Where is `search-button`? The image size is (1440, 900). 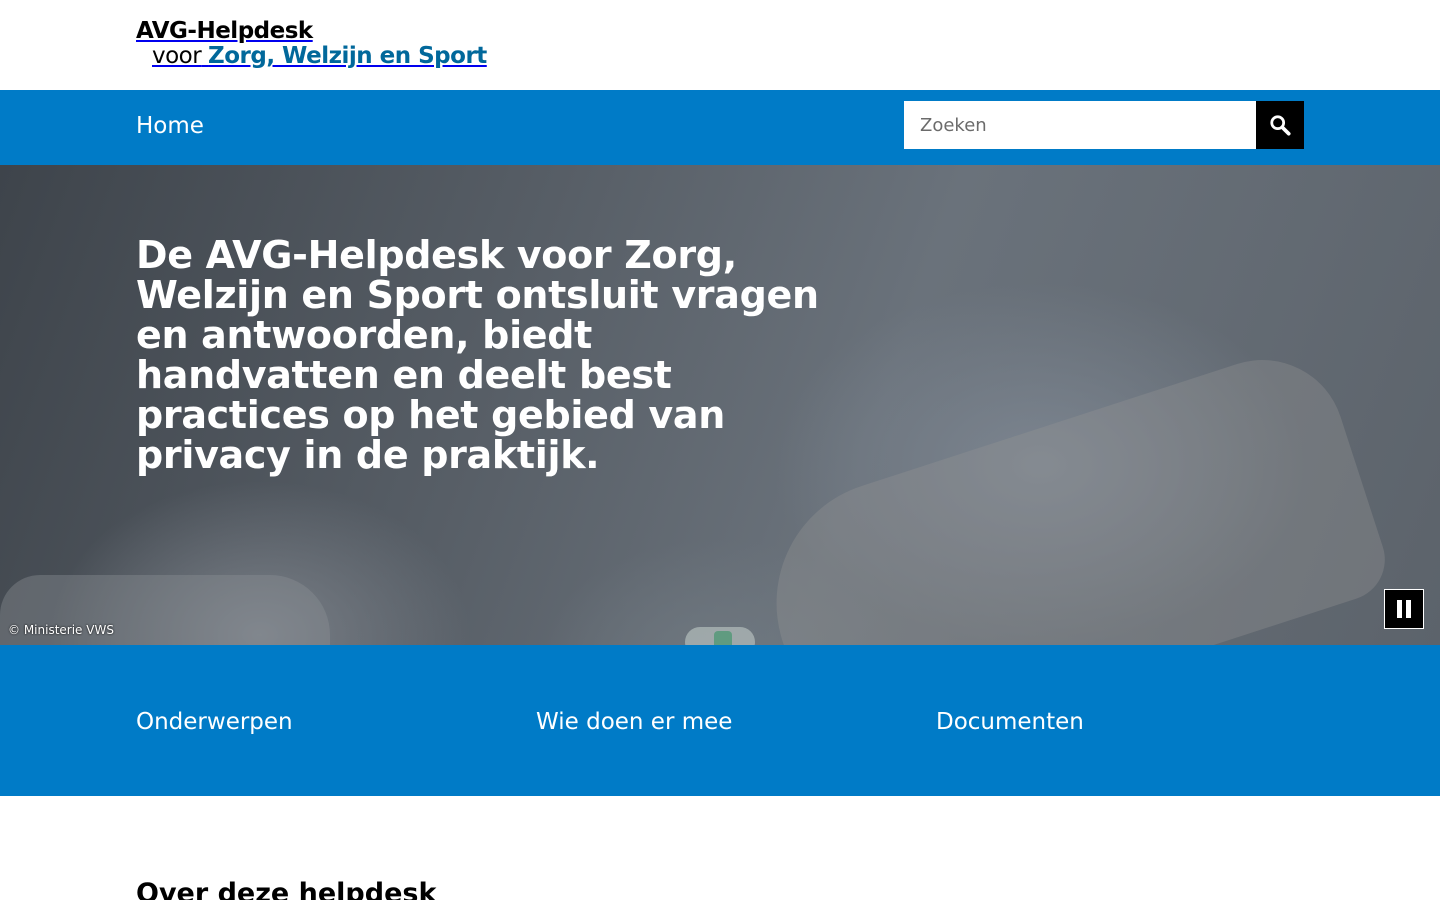 search-button is located at coordinates (1280, 125).